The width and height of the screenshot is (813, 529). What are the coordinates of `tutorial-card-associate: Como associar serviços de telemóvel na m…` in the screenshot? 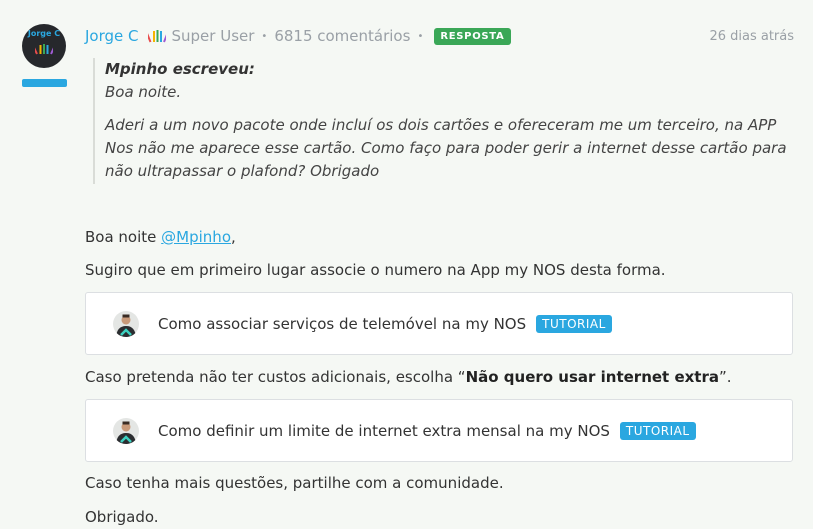 It's located at (439, 323).